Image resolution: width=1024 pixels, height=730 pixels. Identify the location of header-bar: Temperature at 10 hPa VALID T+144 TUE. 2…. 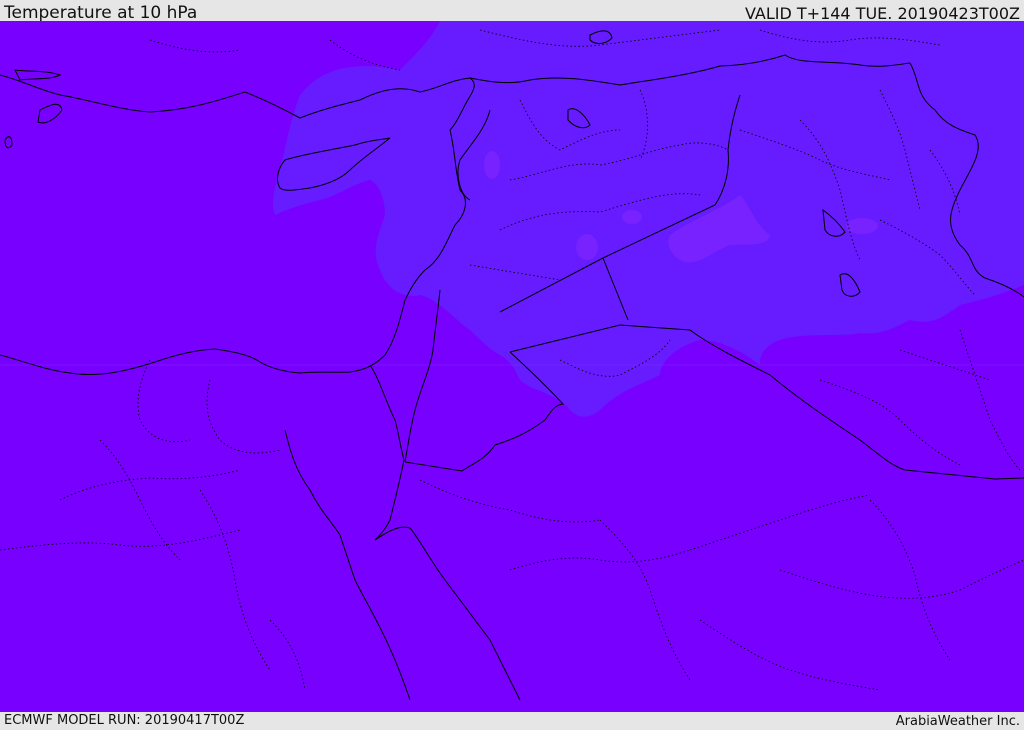
(512, 11).